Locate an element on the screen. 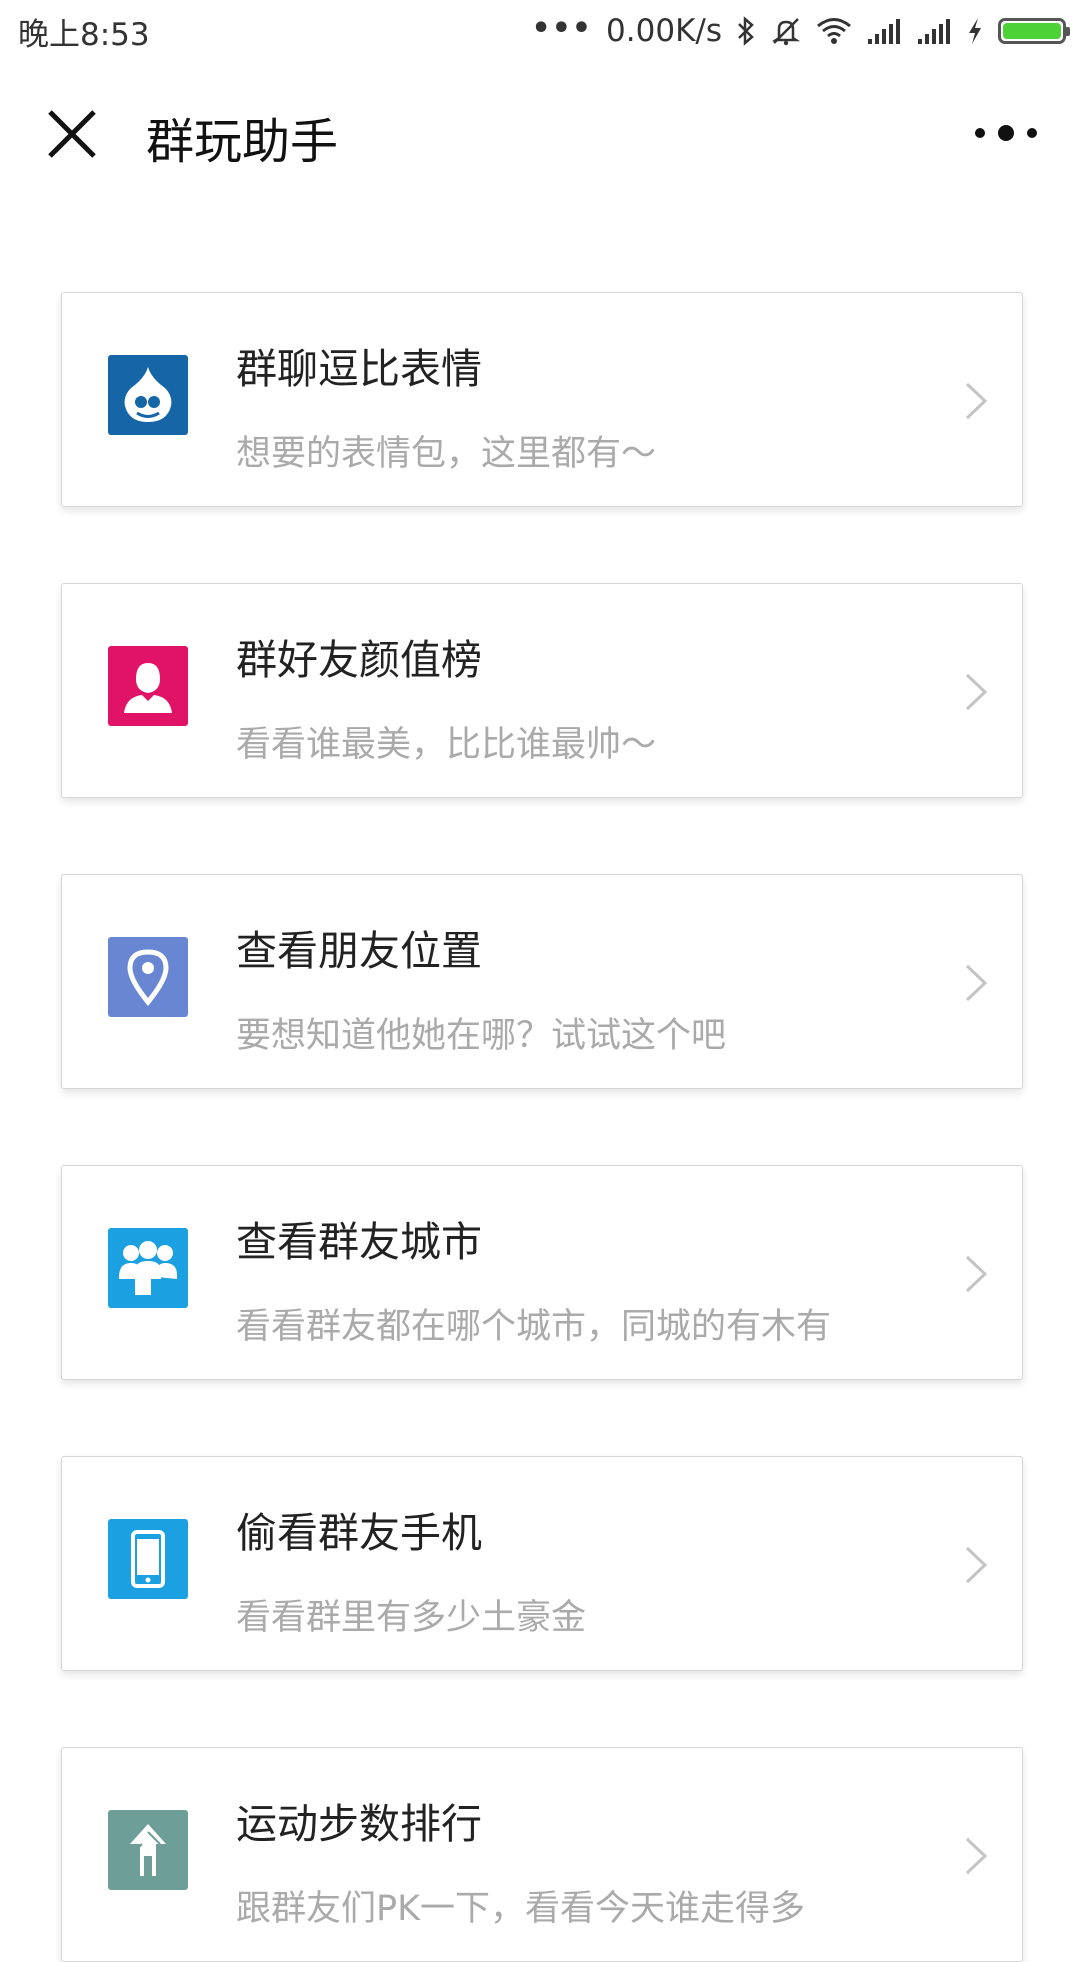 Image resolution: width=1080 pixels, height=1962 pixels. status-icons: ••• 0.00K/s is located at coordinates (800, 29).